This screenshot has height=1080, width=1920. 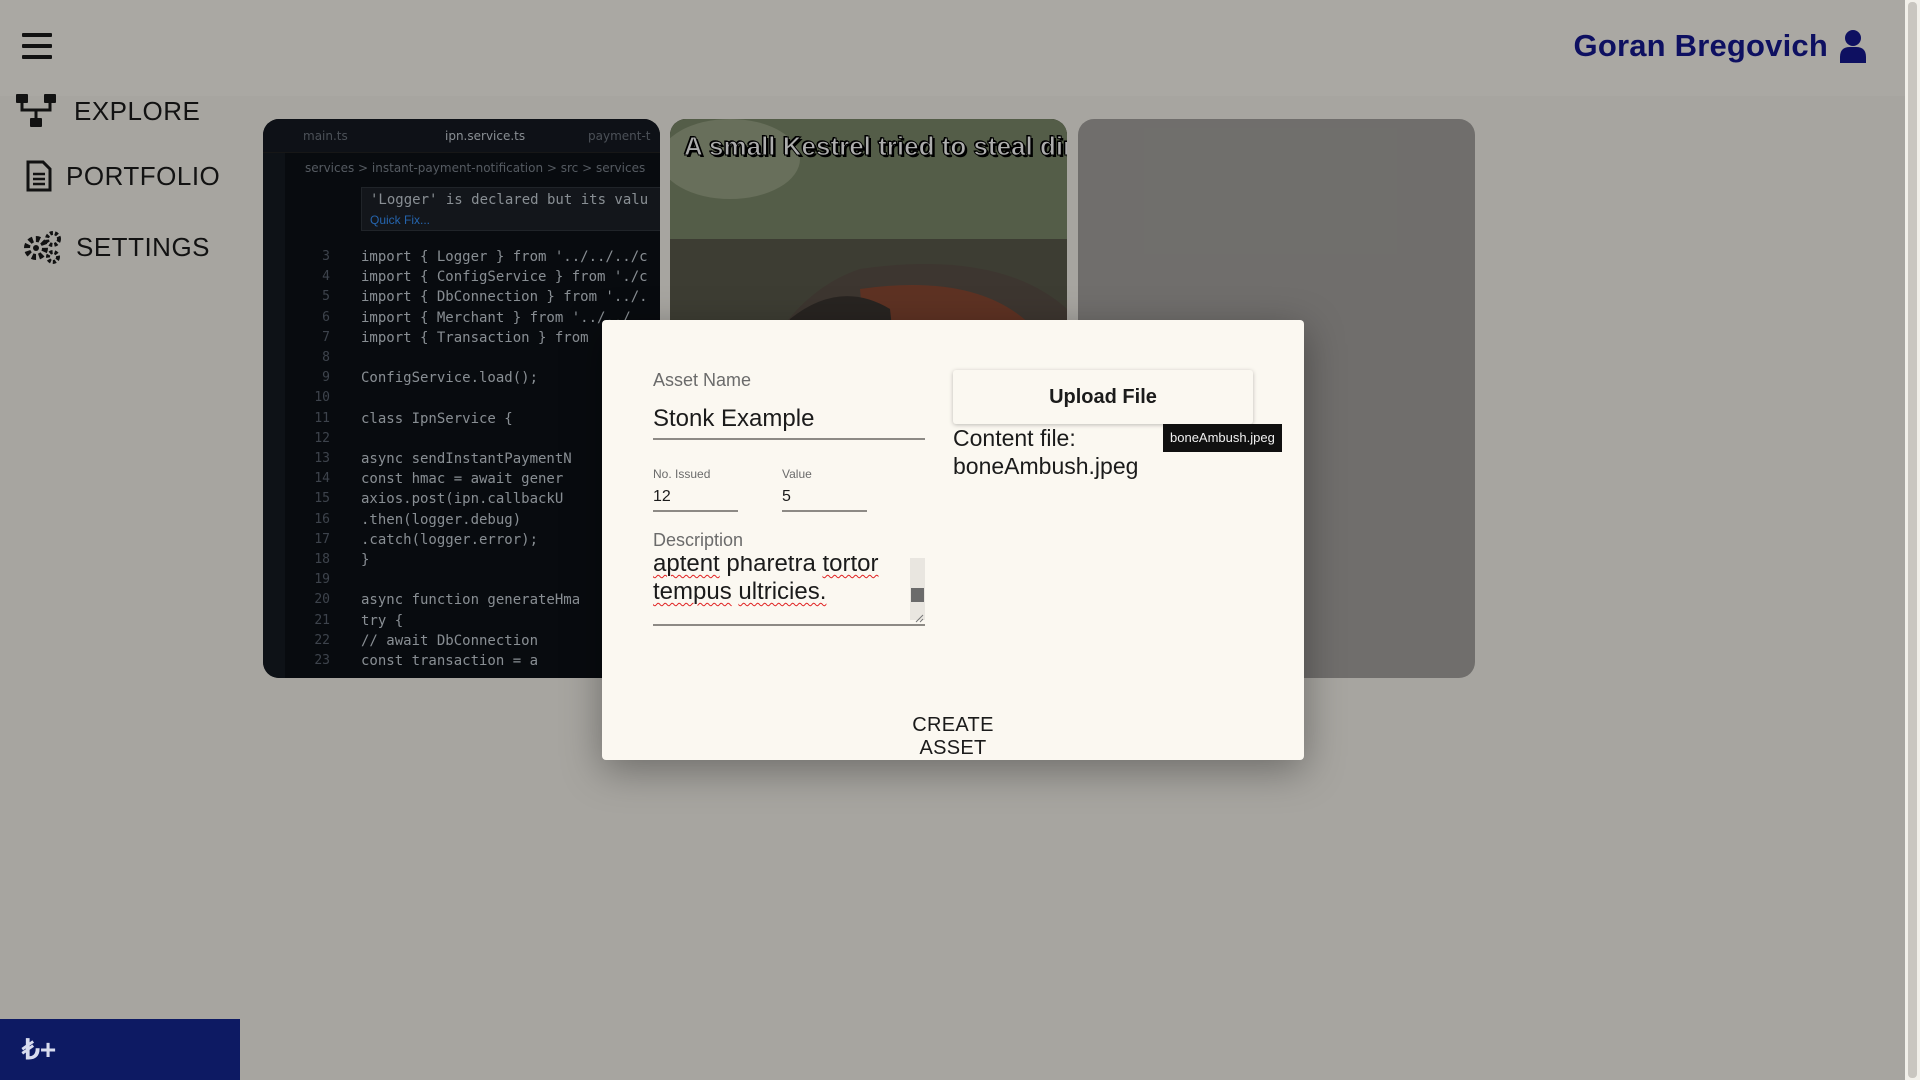 I want to click on description-word: pharetra, so click(x=771, y=566).